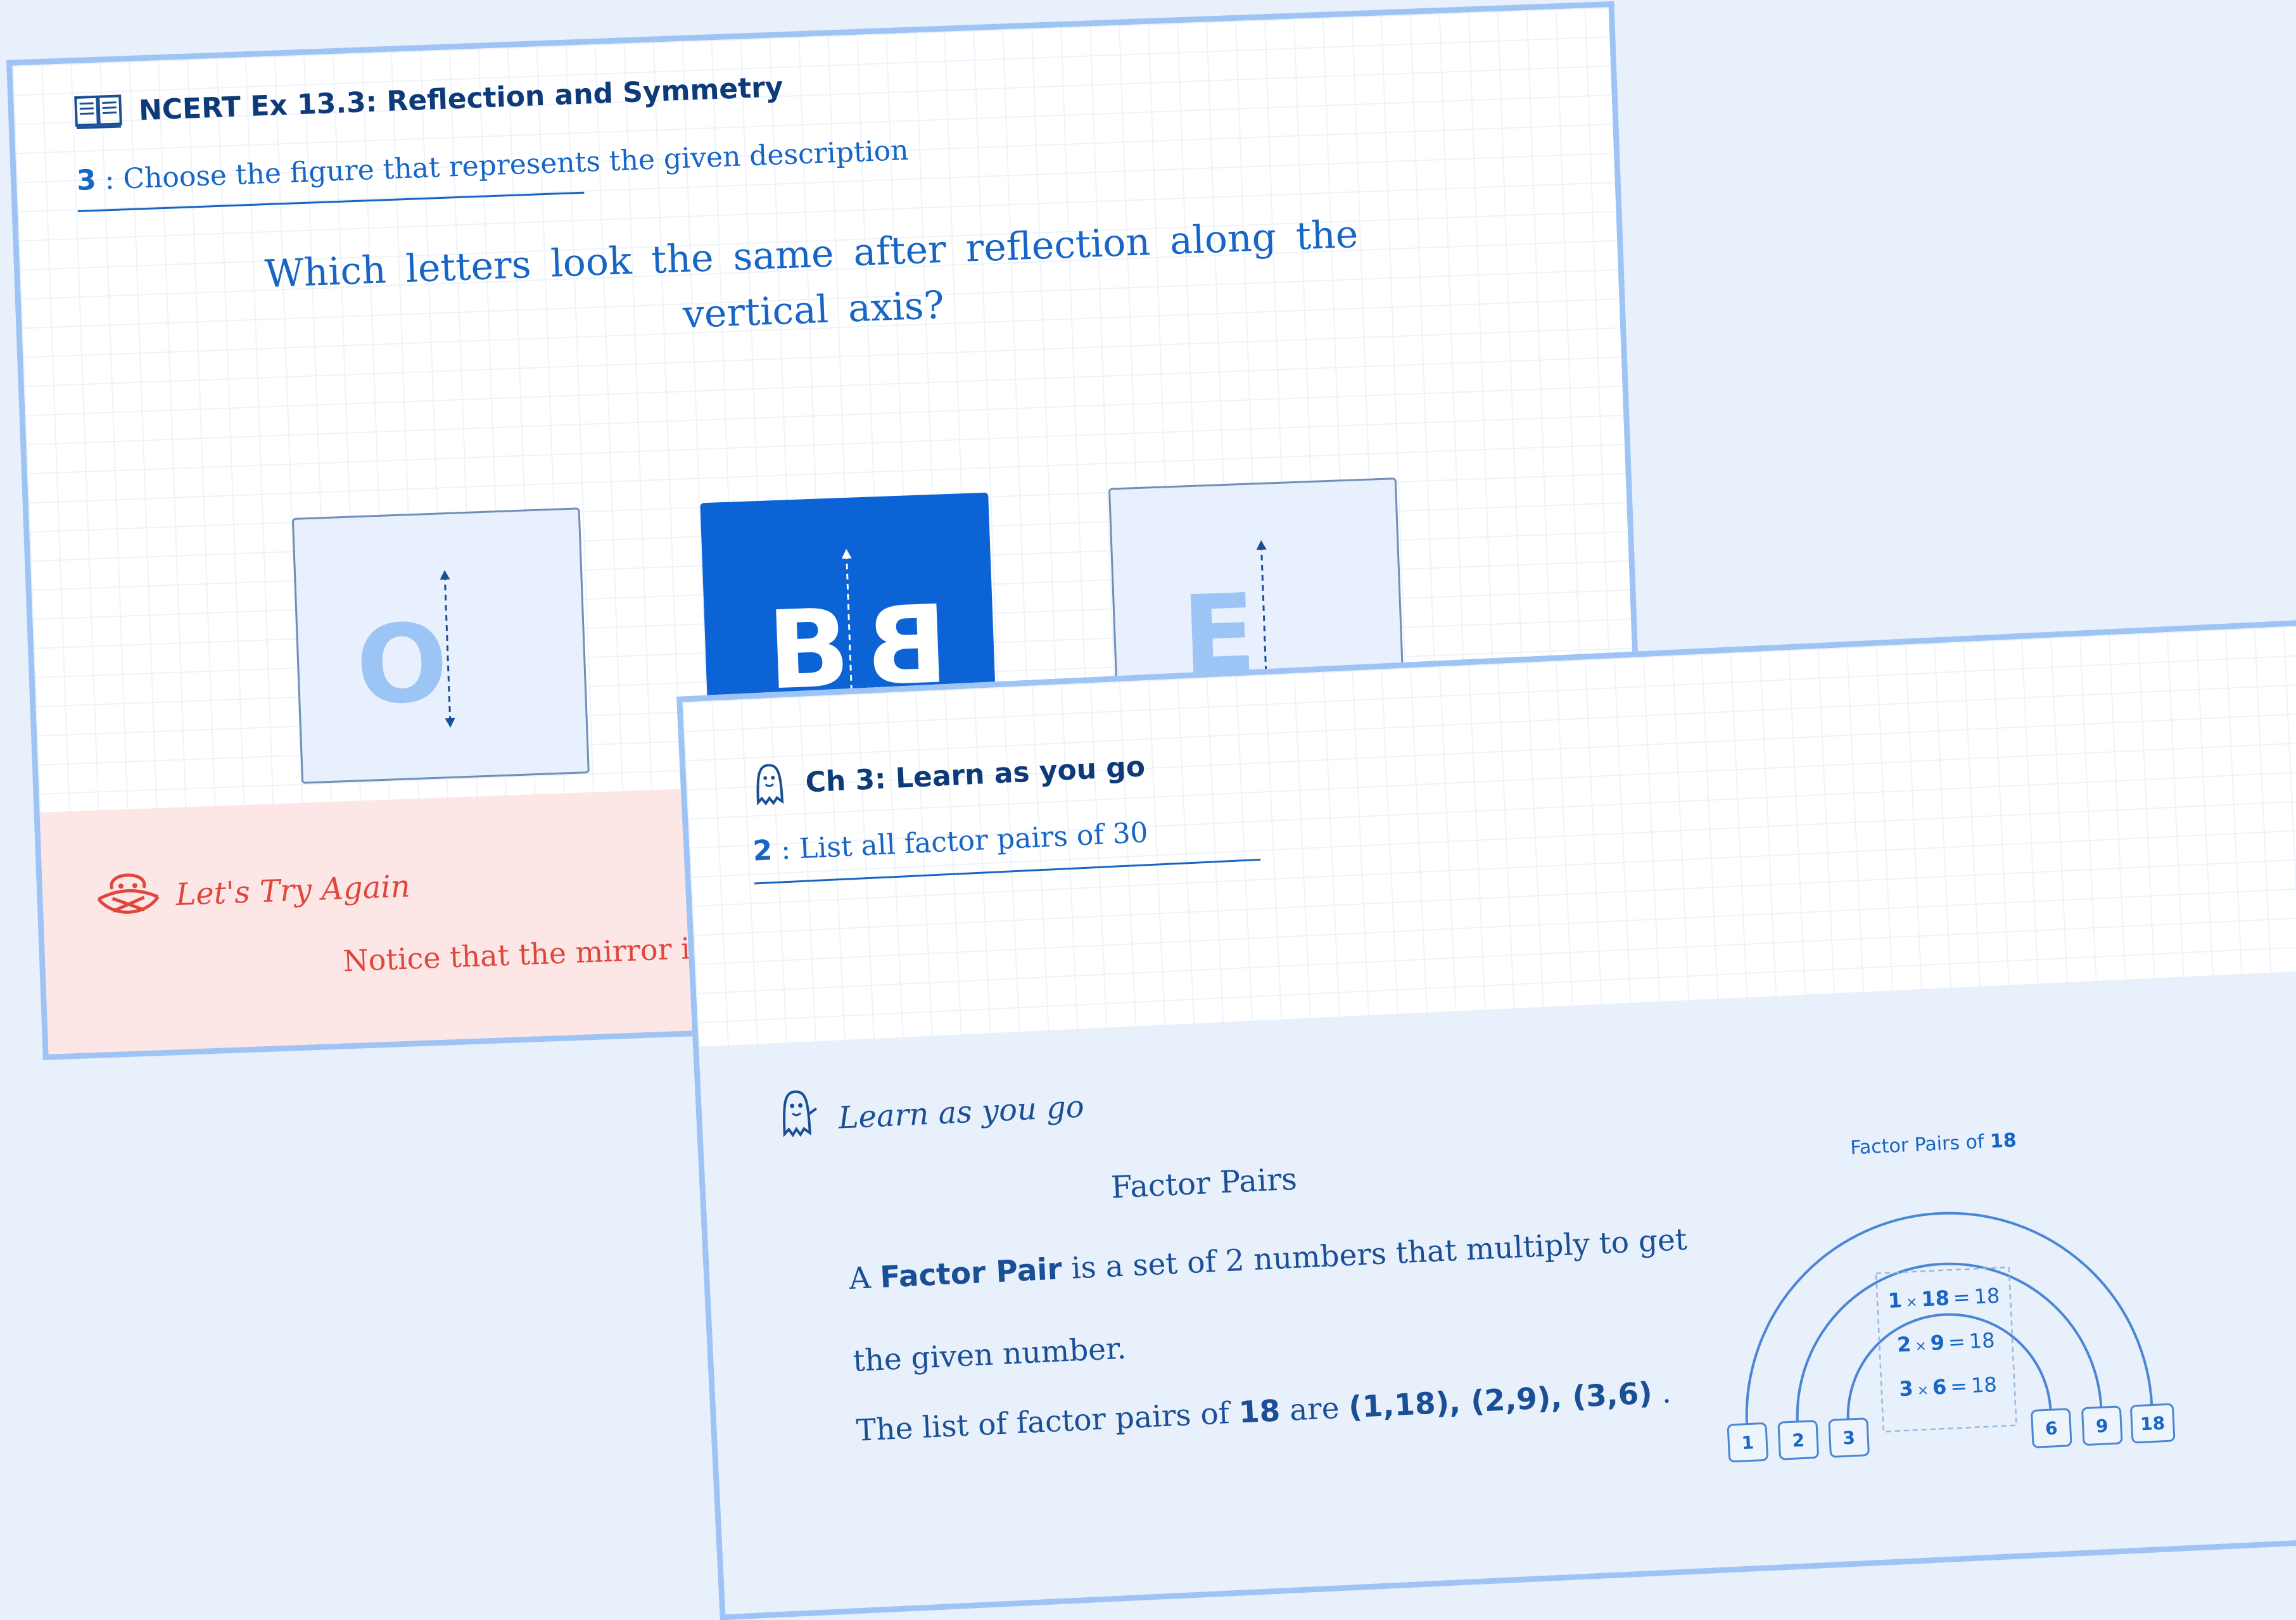  I want to click on factor-box-3: 3, so click(1849, 1437).